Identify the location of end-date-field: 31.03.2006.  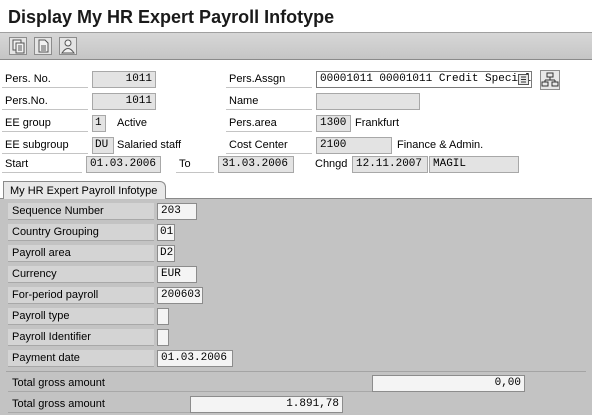
(256, 164).